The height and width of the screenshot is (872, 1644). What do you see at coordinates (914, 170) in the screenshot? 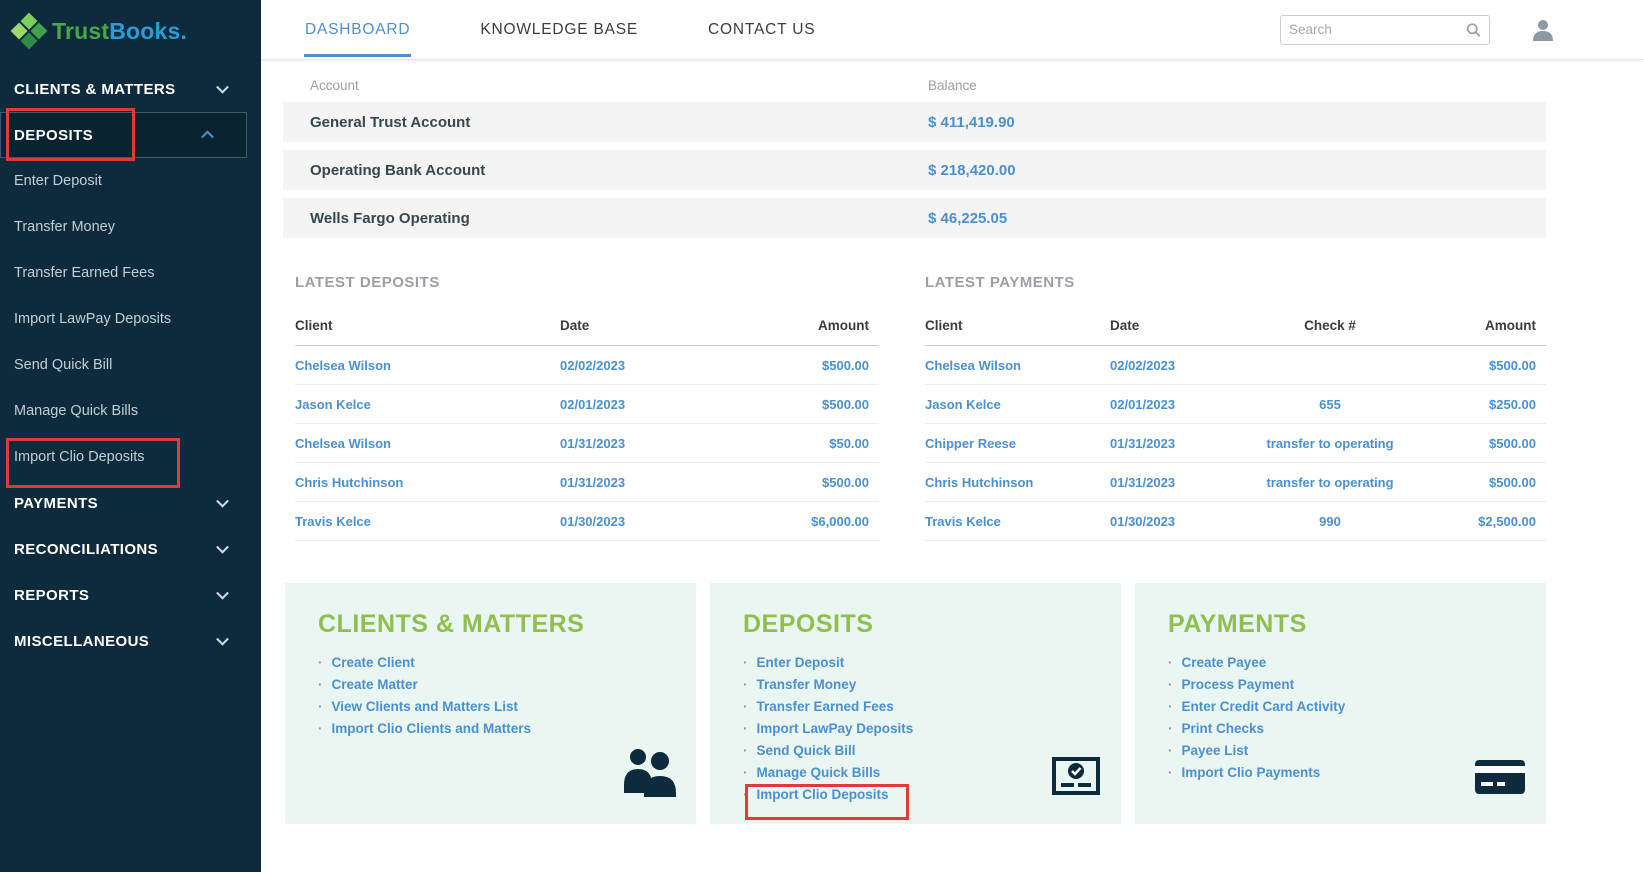
I see `account-row: Operating Bank Account $ 218,420.00` at bounding box center [914, 170].